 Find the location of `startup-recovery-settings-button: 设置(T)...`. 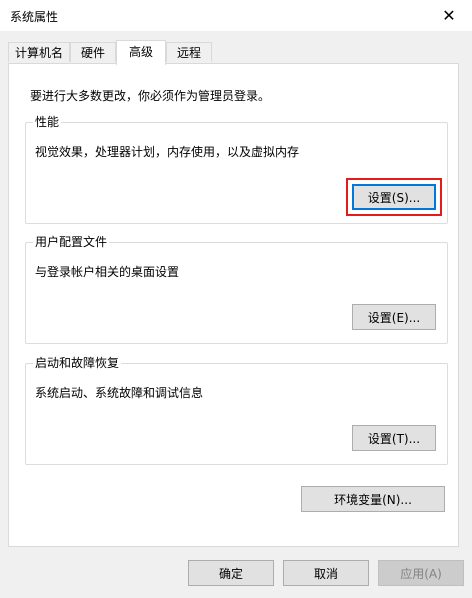

startup-recovery-settings-button: 设置(T)... is located at coordinates (394, 438).